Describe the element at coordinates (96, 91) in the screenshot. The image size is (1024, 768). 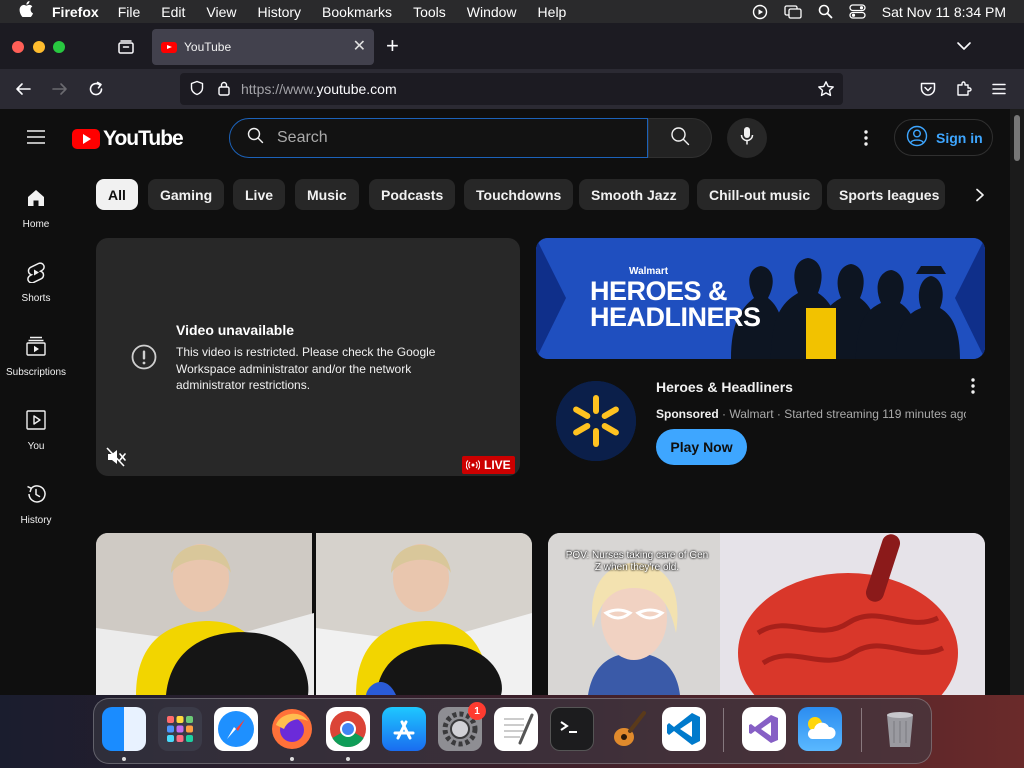
I see `reload-icon` at that location.